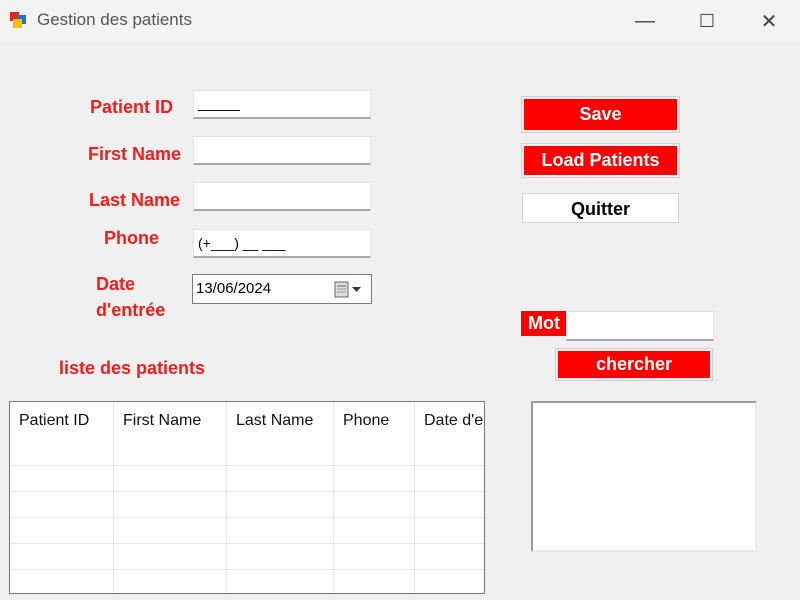 This screenshot has height=600, width=800. What do you see at coordinates (634, 364) in the screenshot?
I see `search-button: chercher` at bounding box center [634, 364].